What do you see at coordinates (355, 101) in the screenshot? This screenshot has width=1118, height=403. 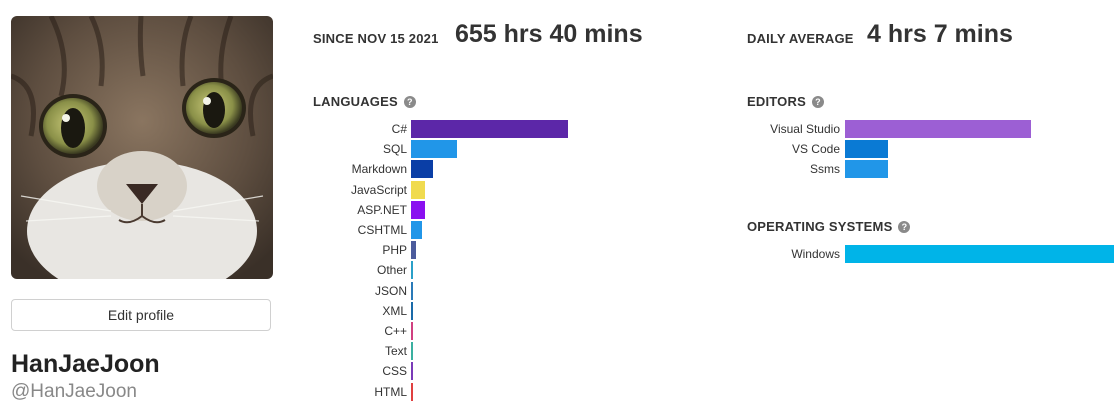 I see `languages-title-text: LANGUAGES` at bounding box center [355, 101].